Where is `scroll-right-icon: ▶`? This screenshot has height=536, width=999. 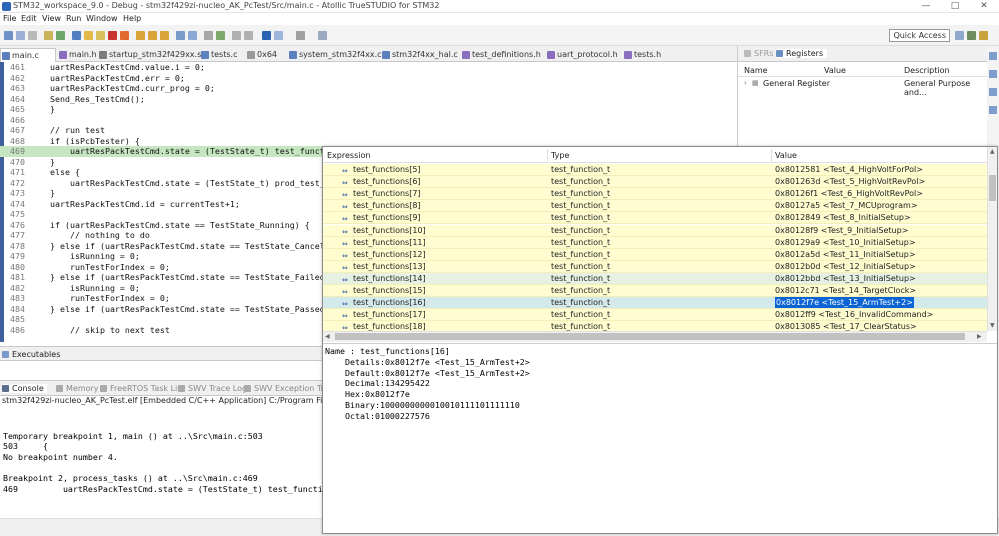 scroll-right-icon: ▶ is located at coordinates (979, 336).